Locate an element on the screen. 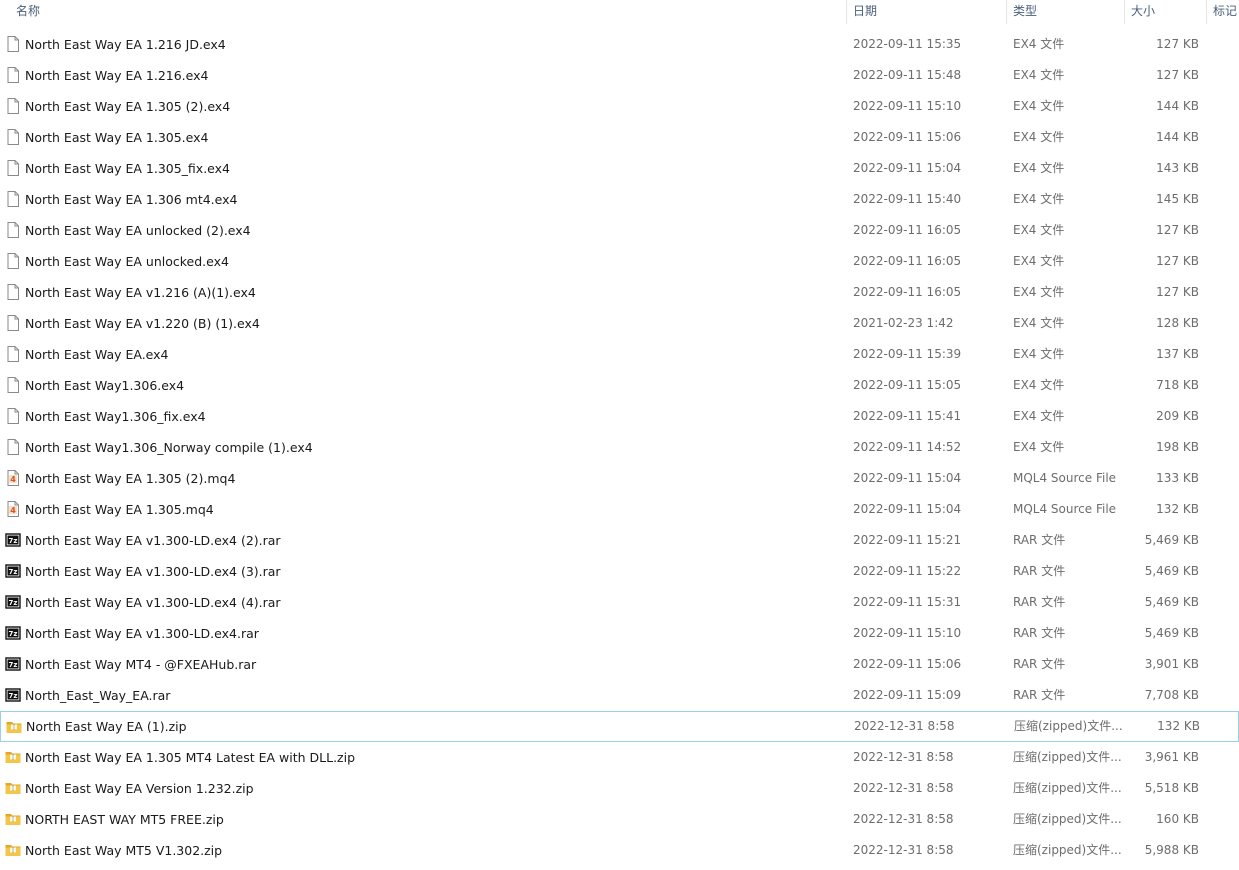 This screenshot has height=870, width=1239. file-name: North East Way MT4 - @FXEAHub.rar is located at coordinates (141, 664).